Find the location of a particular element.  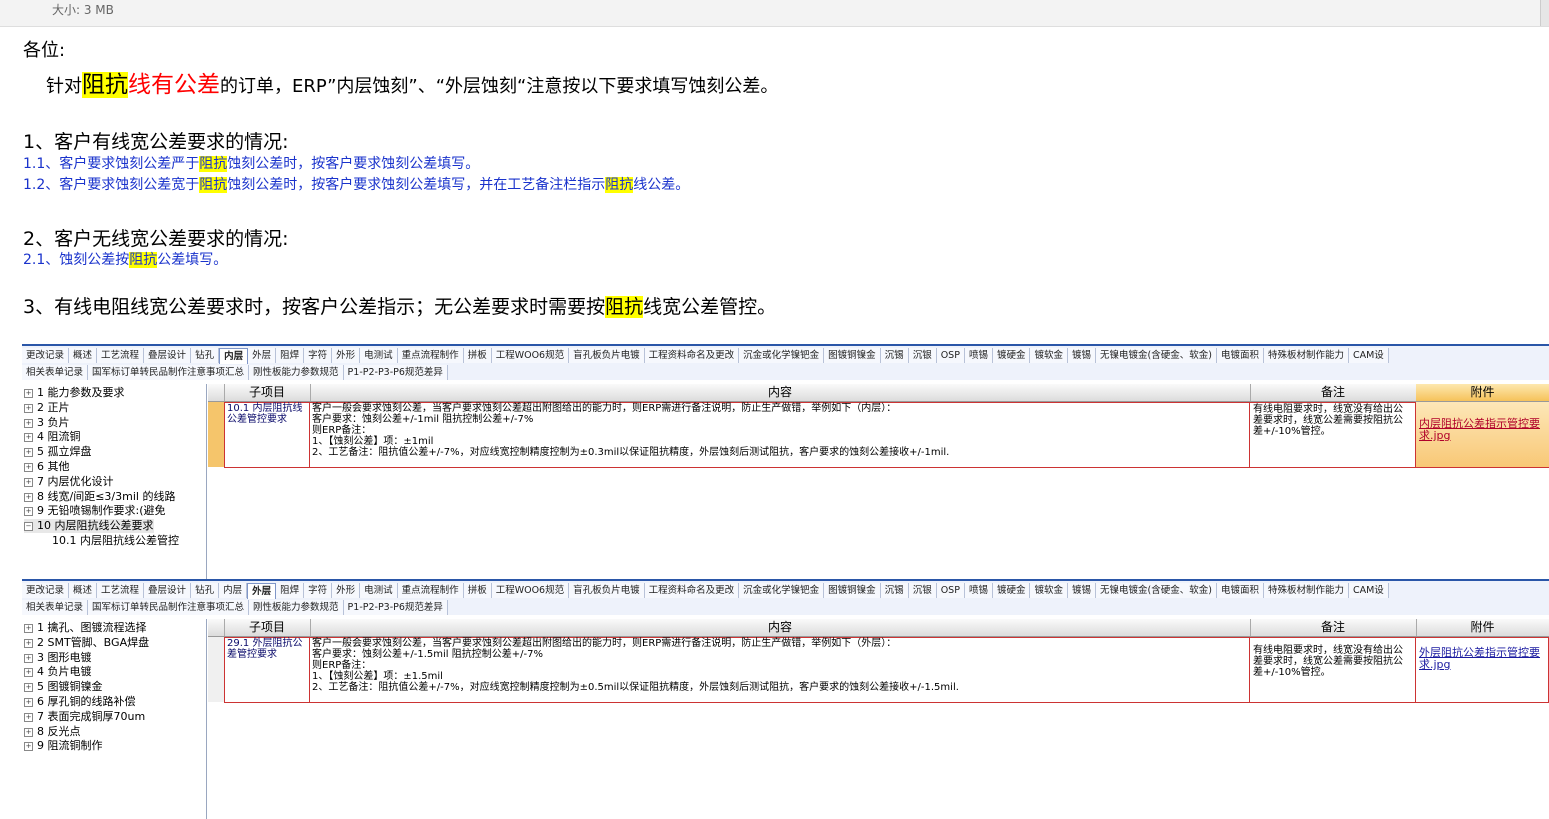

tree-item: +8 反光点 is located at coordinates (52, 732).